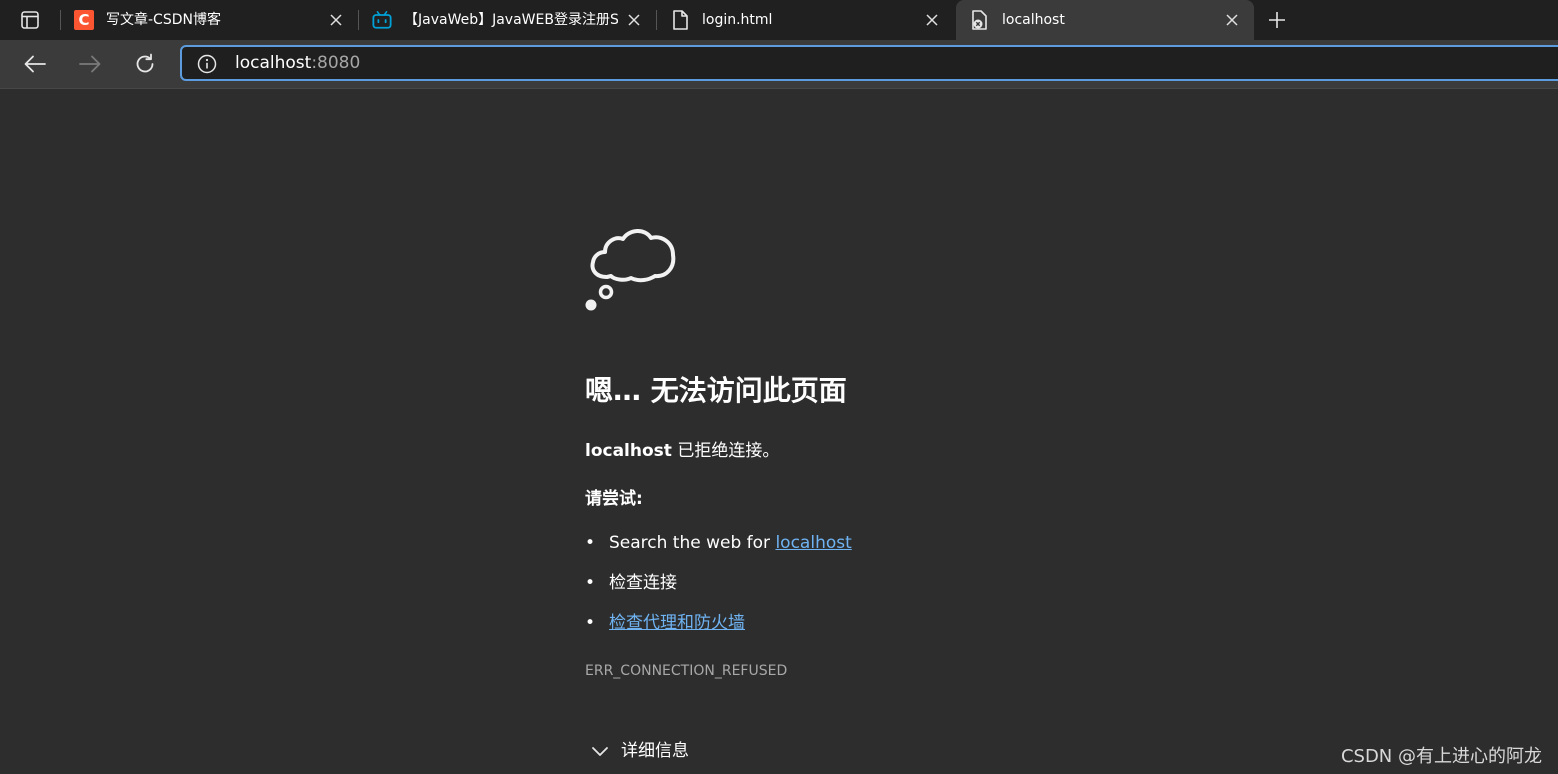  Describe the element at coordinates (1033, 20) in the screenshot. I see `tab-title: localhost` at that location.